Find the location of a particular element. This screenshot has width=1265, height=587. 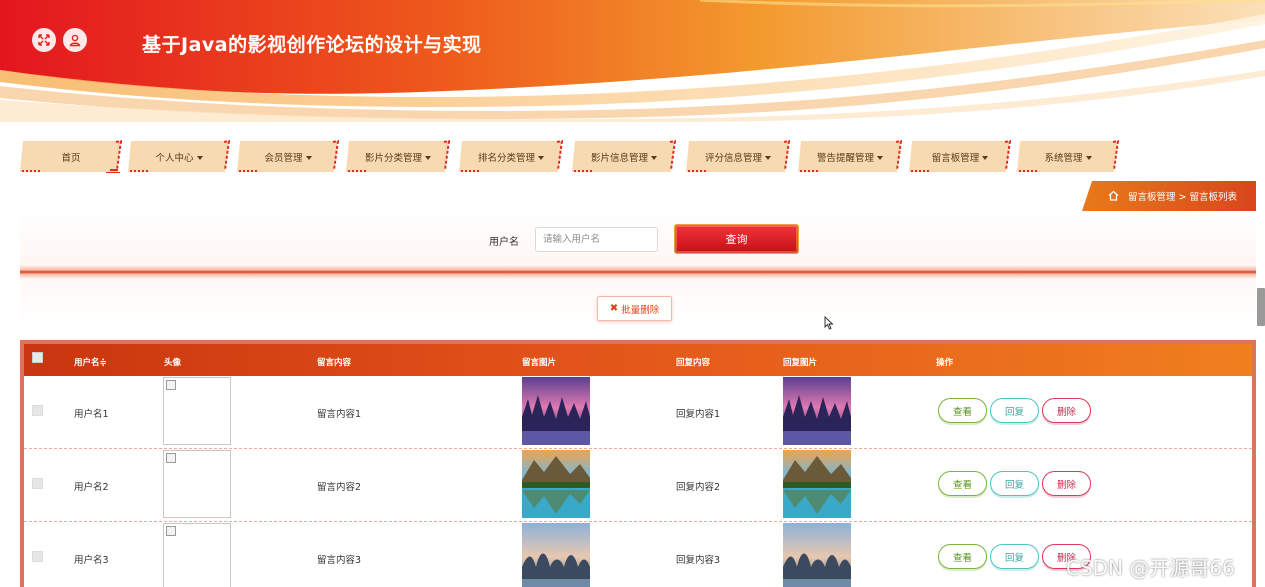

nav-item-system-management: 系统管理 is located at coordinates (1068, 156).